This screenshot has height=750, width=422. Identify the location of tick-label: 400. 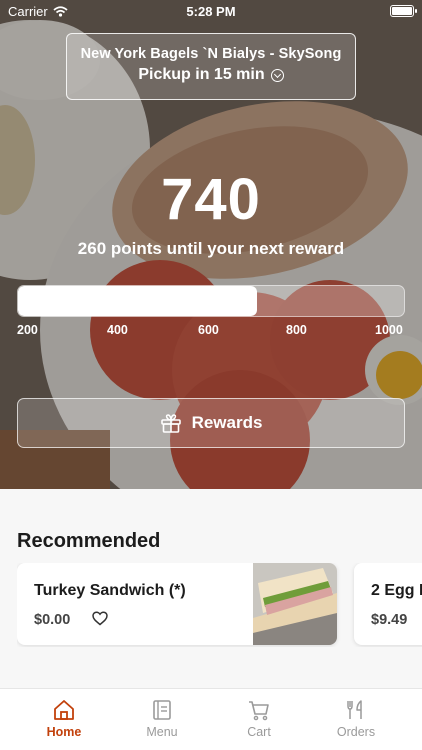
(117, 330).